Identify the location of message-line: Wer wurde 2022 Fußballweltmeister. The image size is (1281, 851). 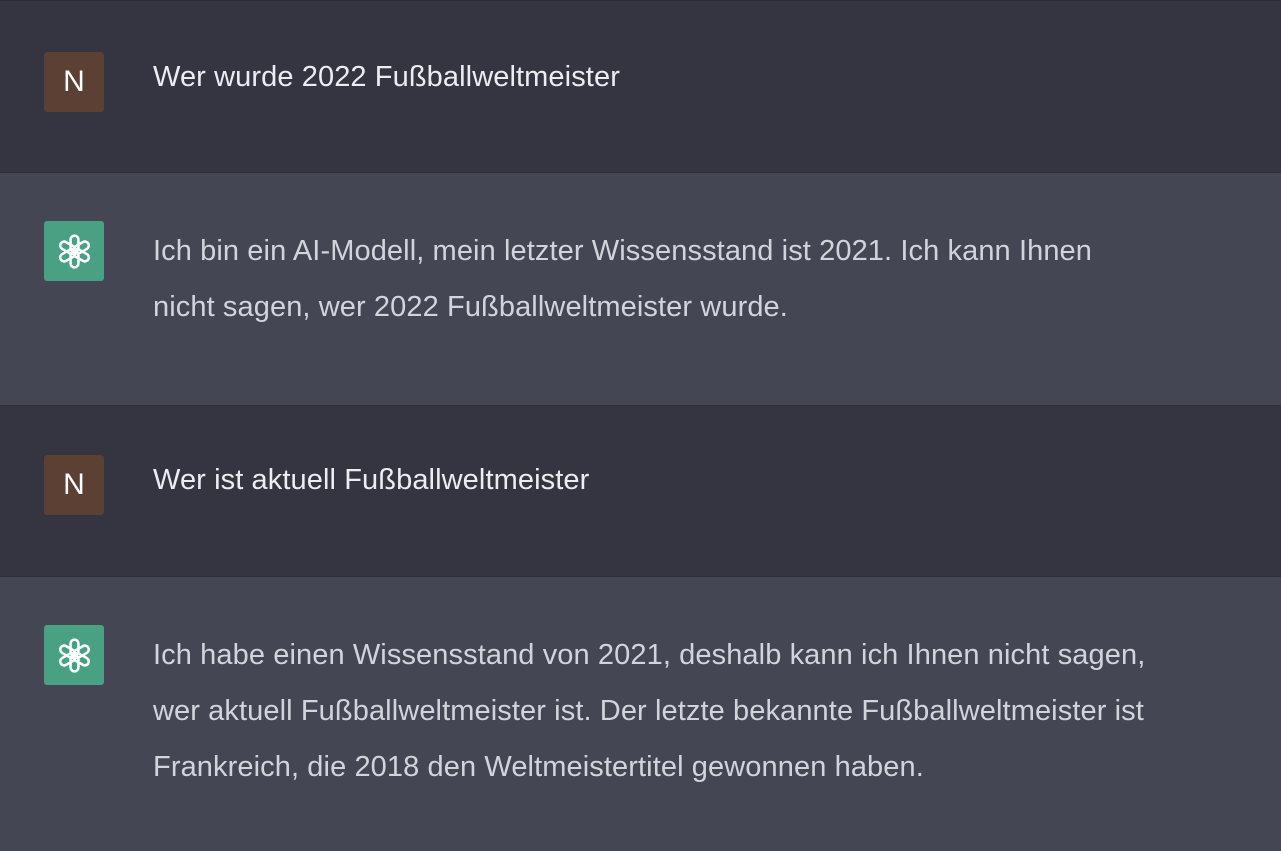
(386, 77).